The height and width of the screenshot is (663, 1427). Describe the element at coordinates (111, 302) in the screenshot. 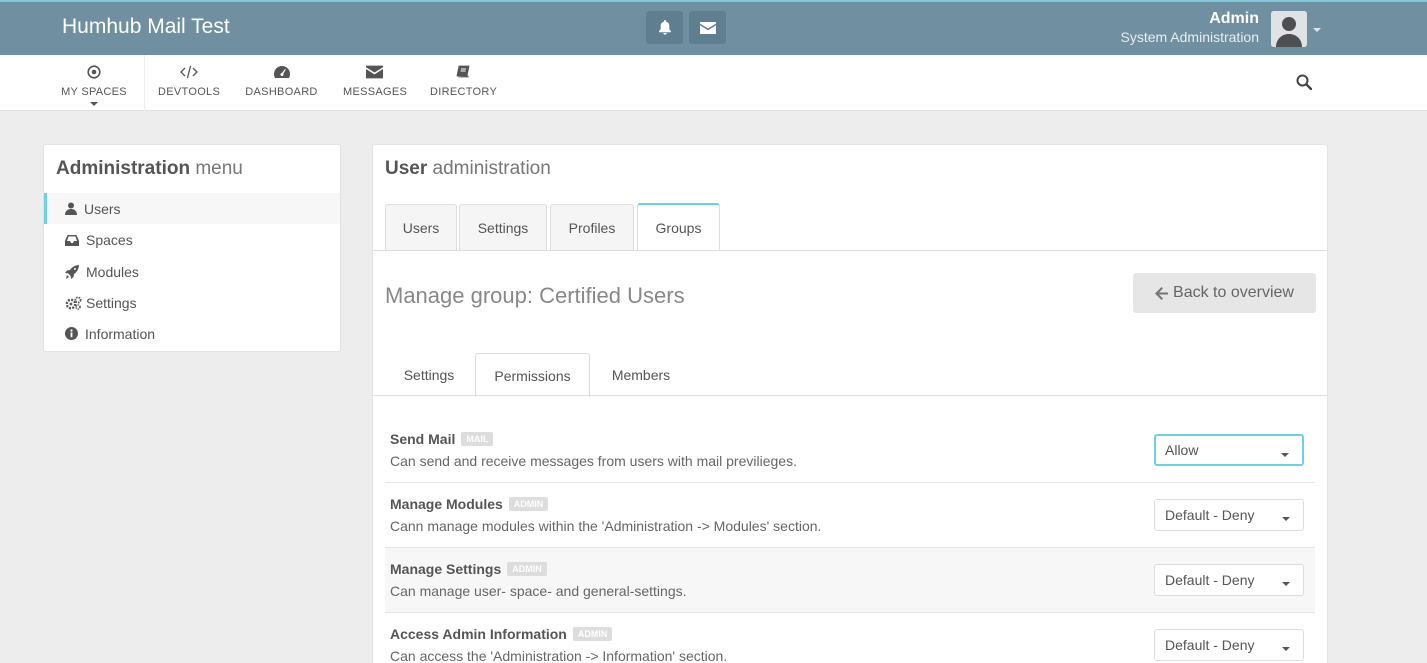

I see `admin-menu-item-label: Settings` at that location.